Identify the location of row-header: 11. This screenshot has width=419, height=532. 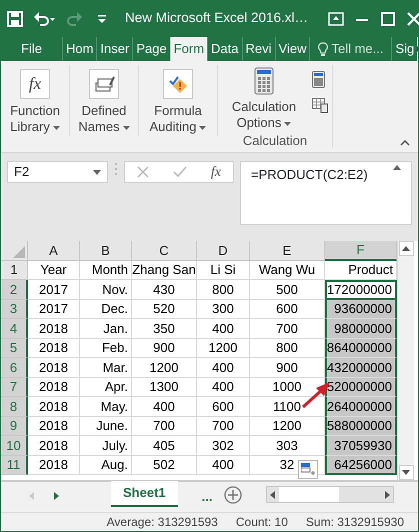
(14, 465).